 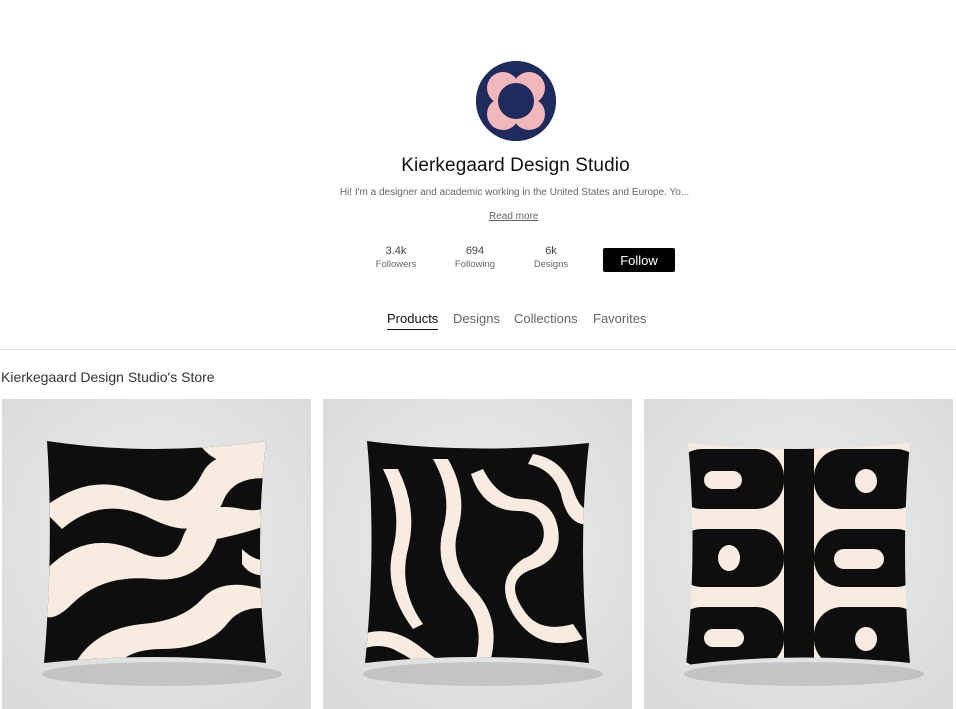 I want to click on pillow-pod-image, so click(x=798, y=554).